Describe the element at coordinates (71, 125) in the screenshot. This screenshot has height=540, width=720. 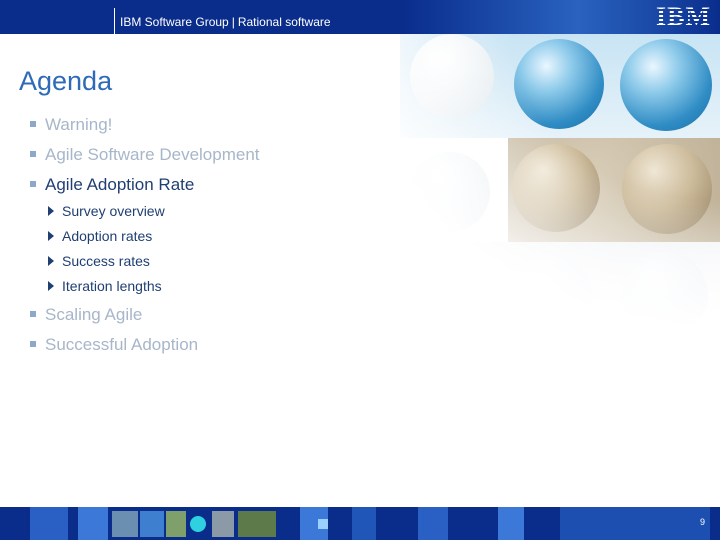
I see `agenda-item-warning: Warning!` at that location.